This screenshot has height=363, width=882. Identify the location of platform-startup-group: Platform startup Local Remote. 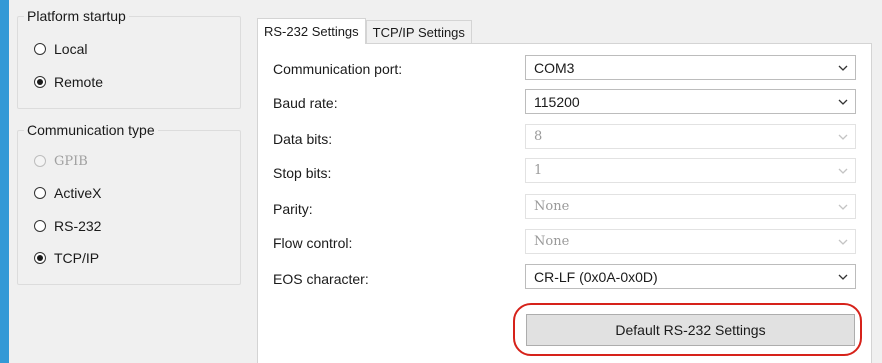
(129, 58).